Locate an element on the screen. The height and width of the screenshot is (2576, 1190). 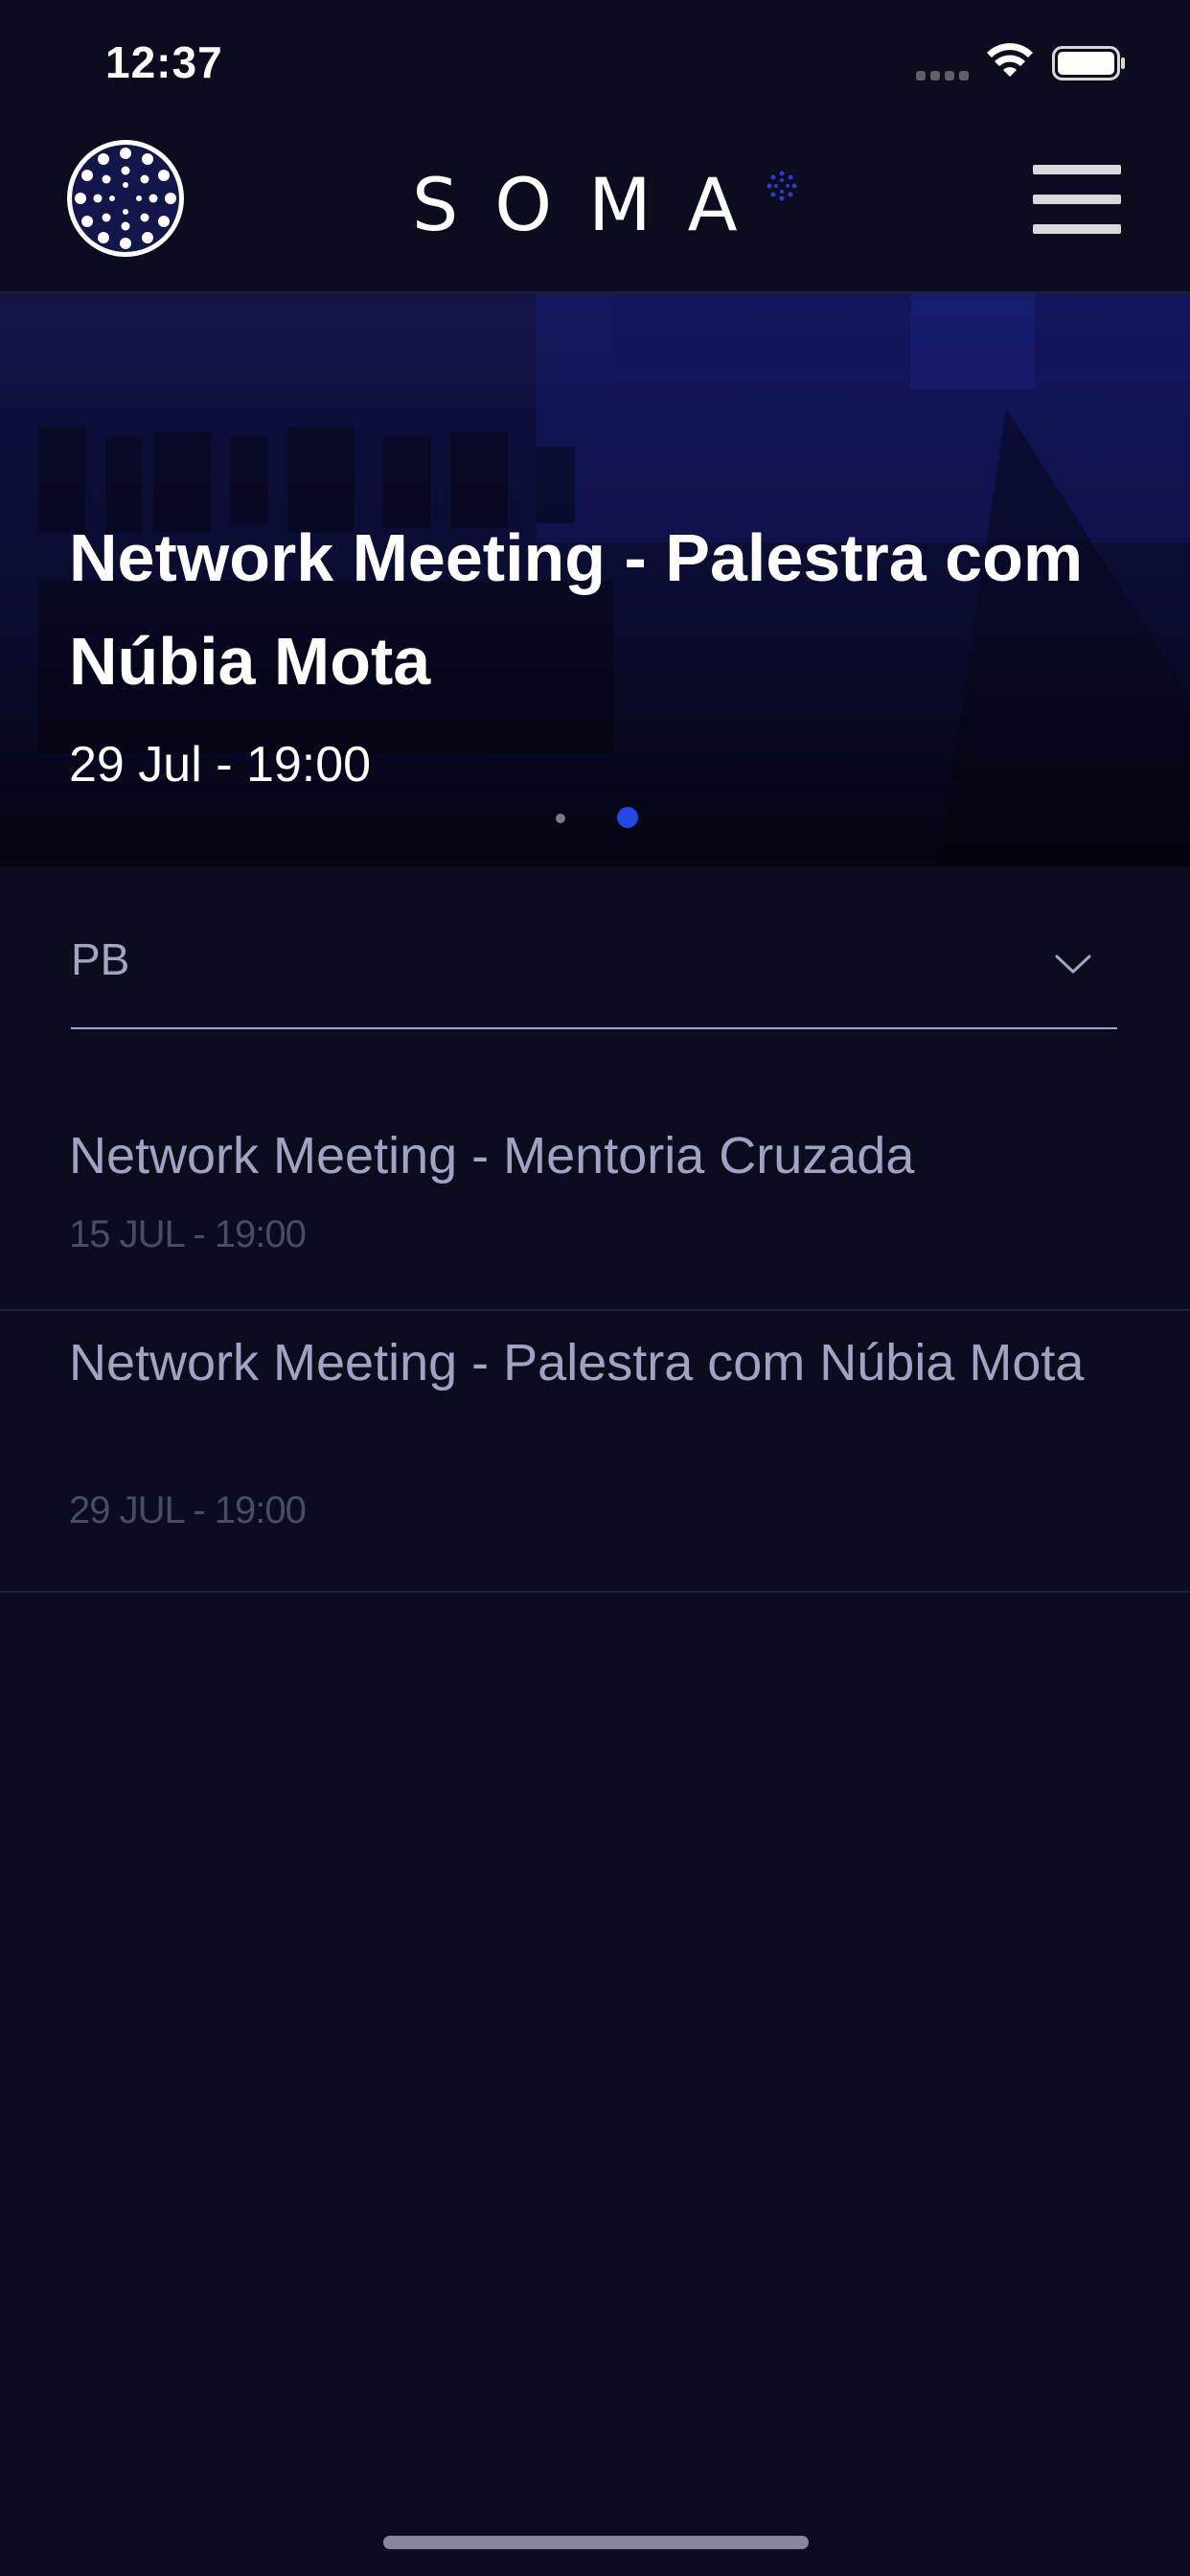
battery-icon is located at coordinates (1089, 63).